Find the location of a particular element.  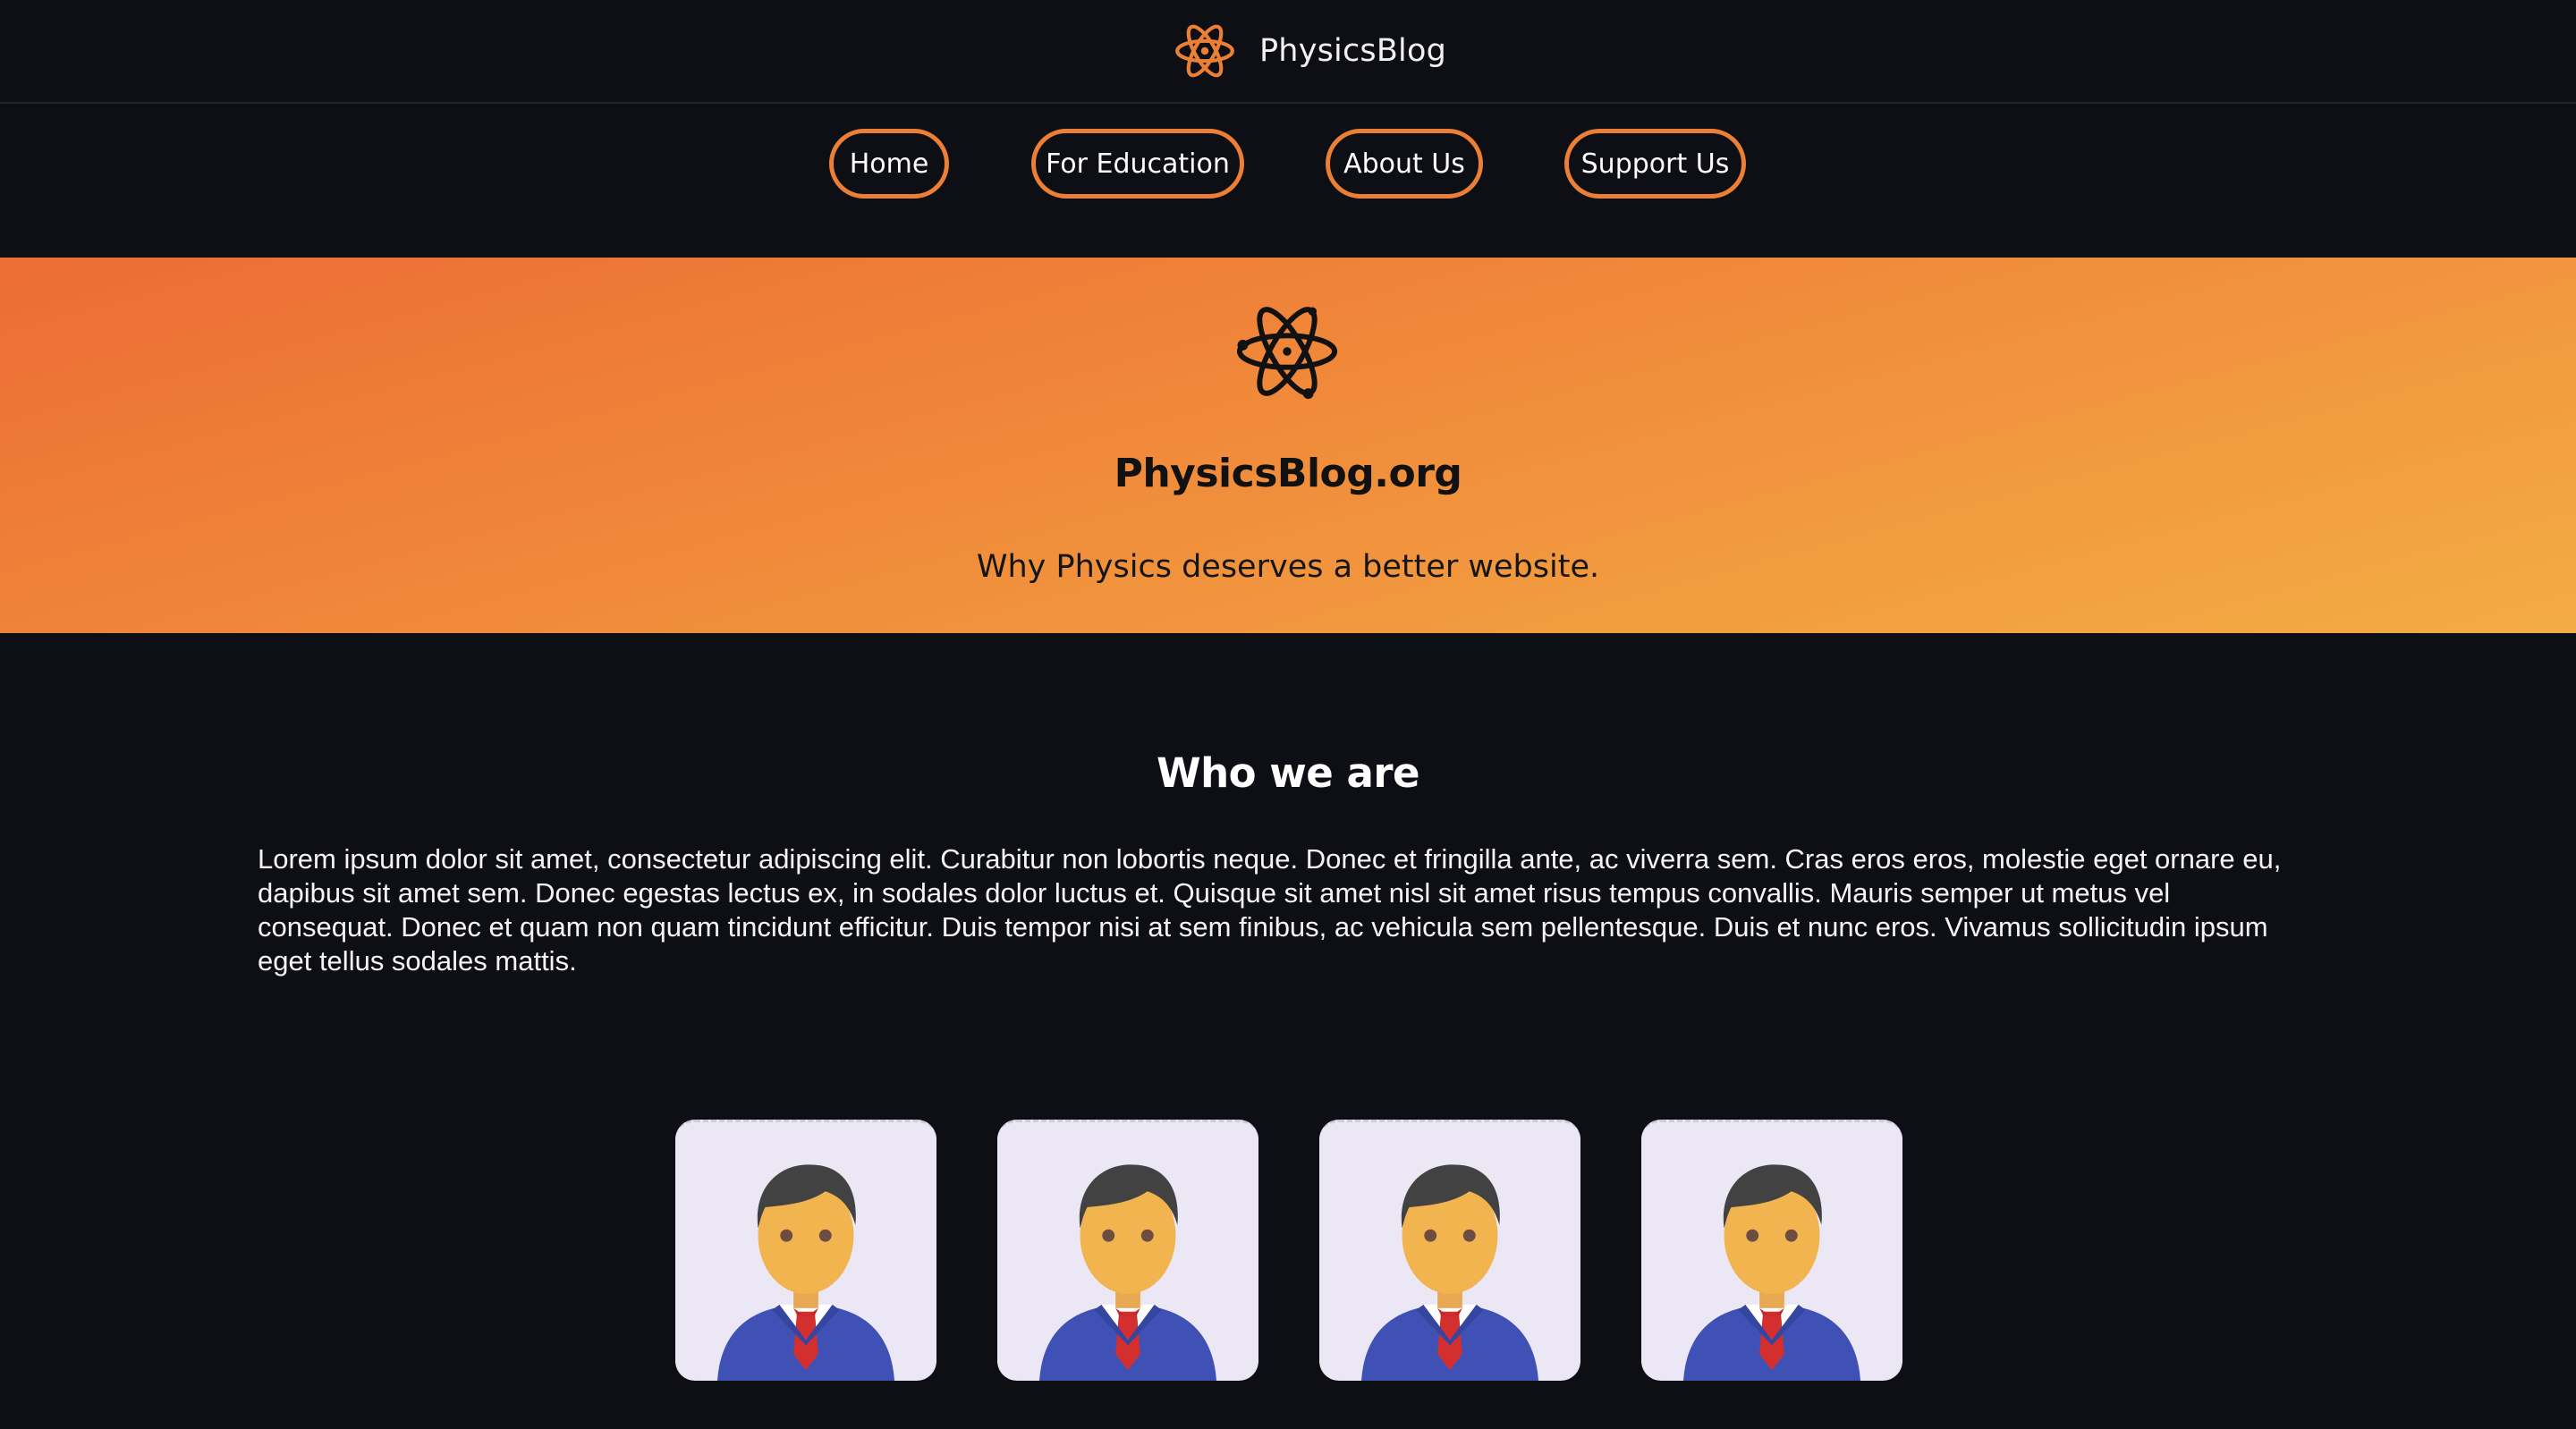

hero-title: PhysicsBlog.org is located at coordinates (1288, 473).